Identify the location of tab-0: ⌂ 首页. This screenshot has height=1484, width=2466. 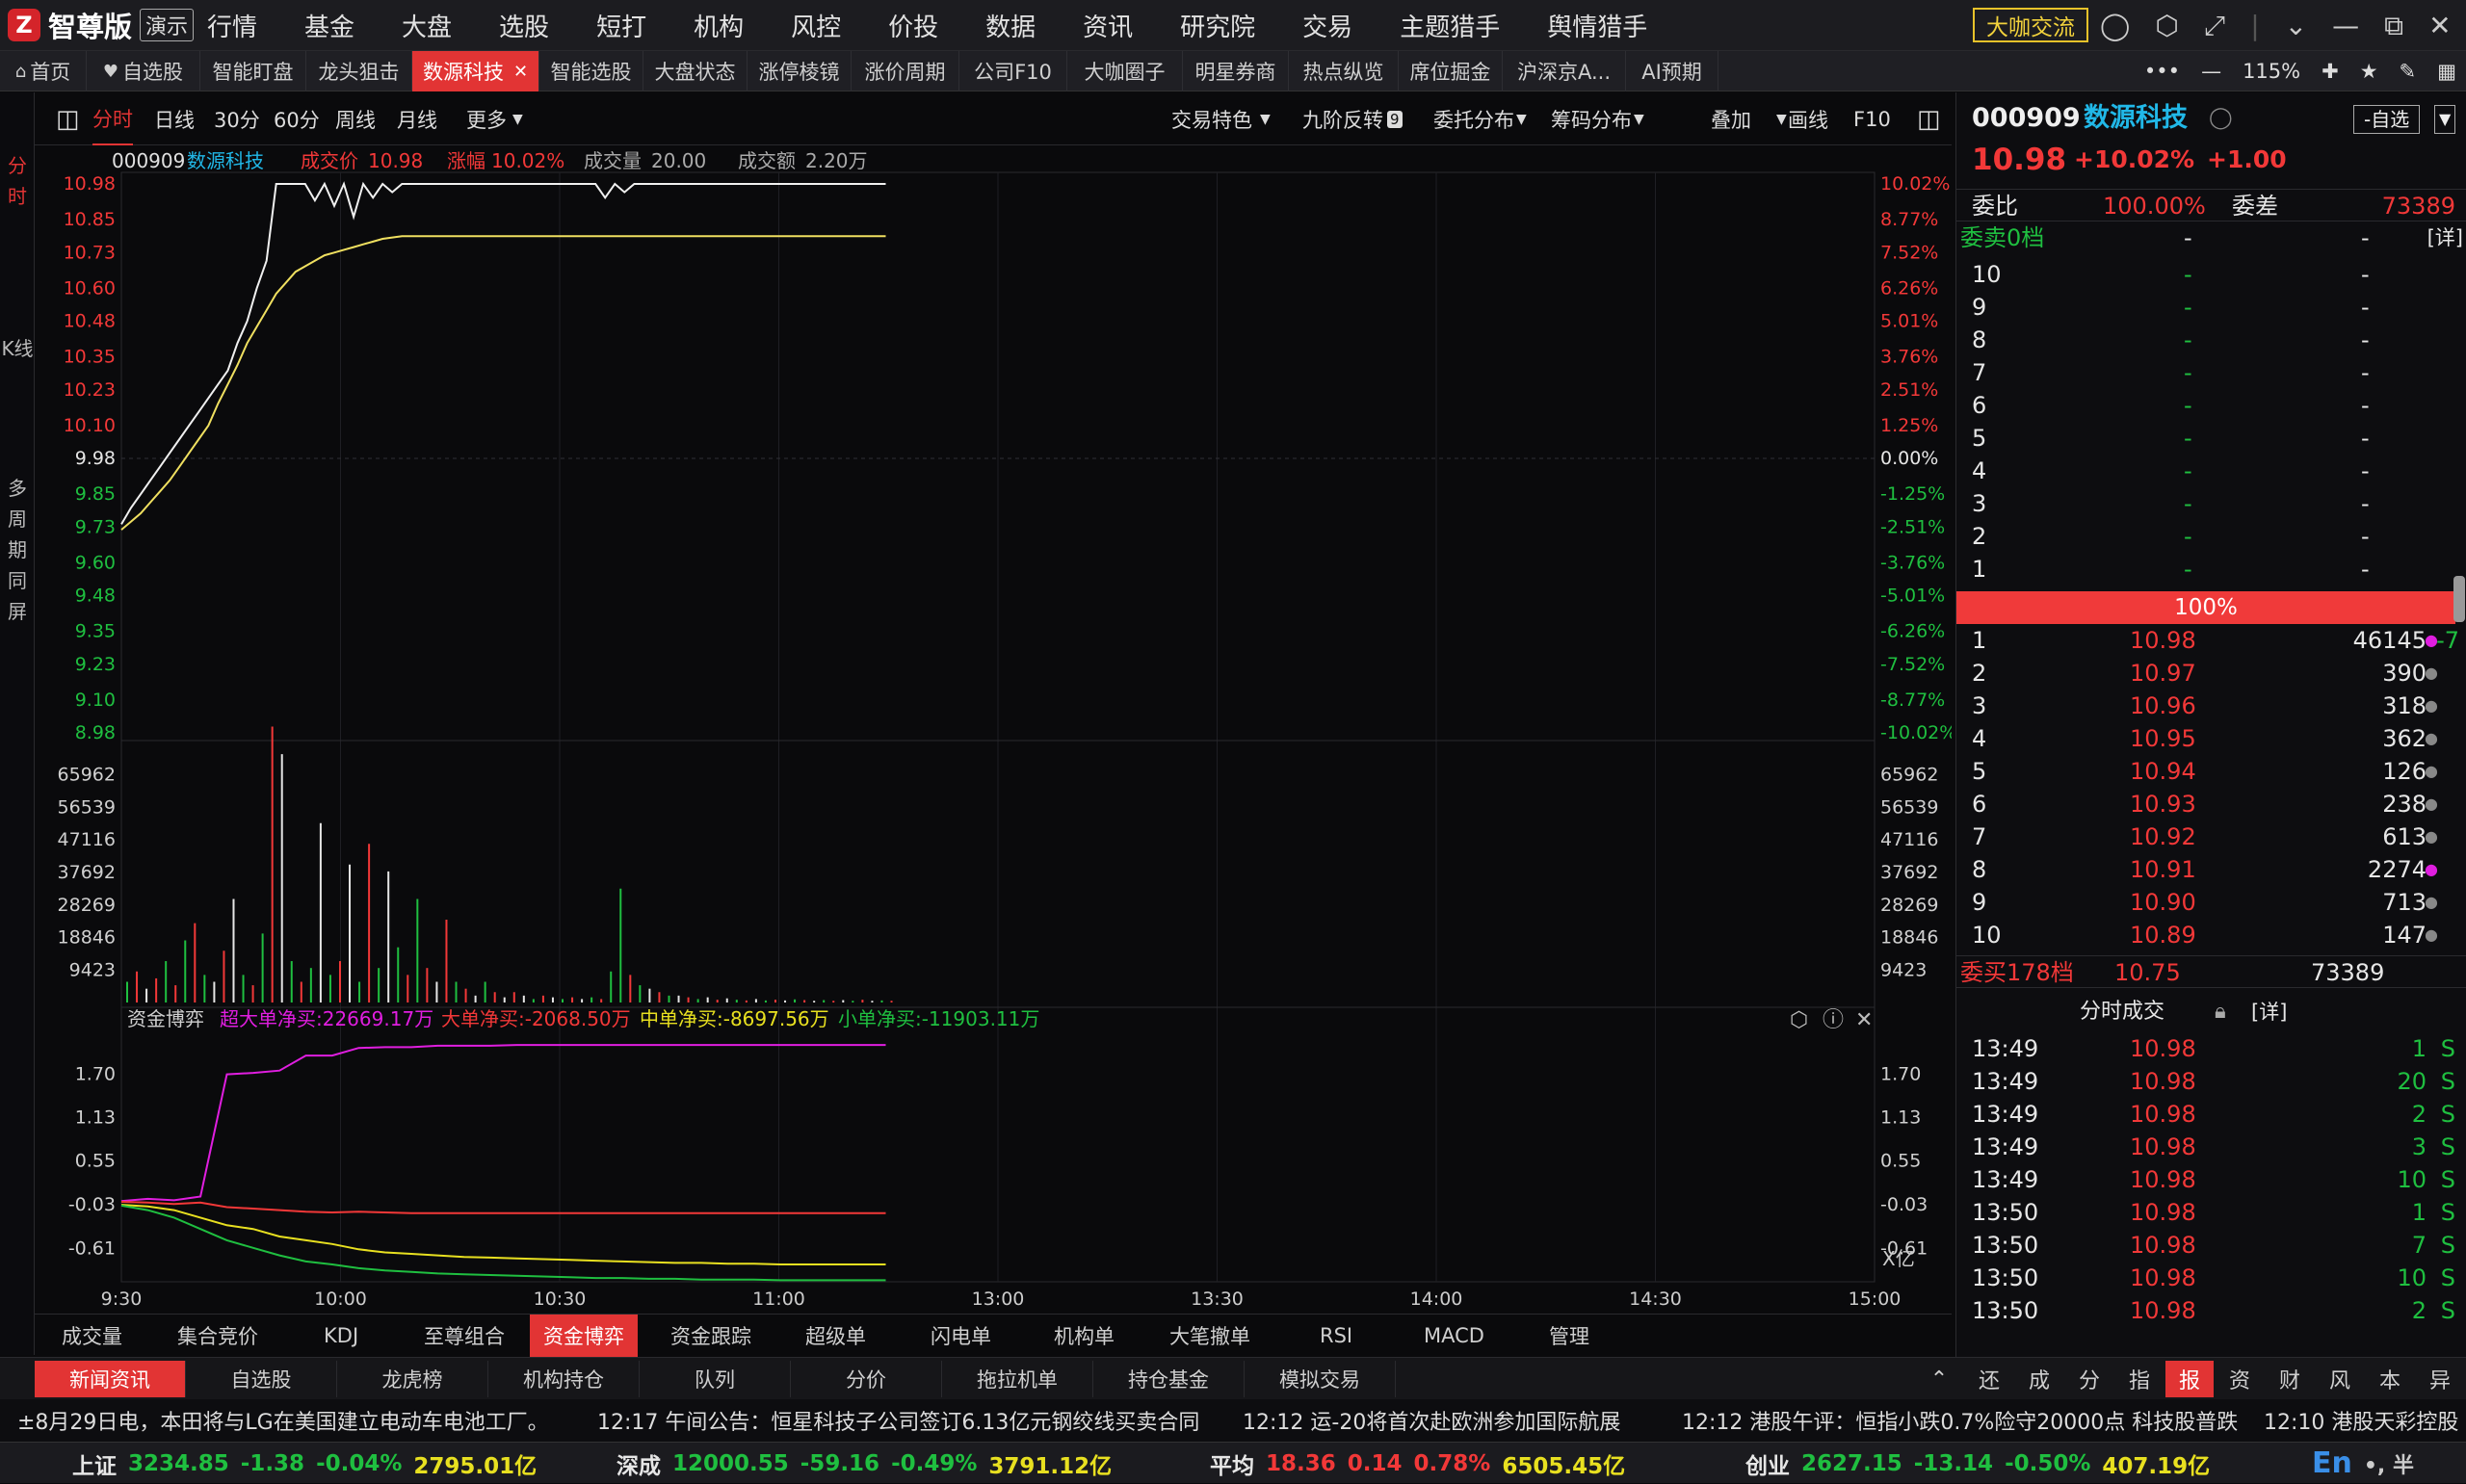
(43, 71).